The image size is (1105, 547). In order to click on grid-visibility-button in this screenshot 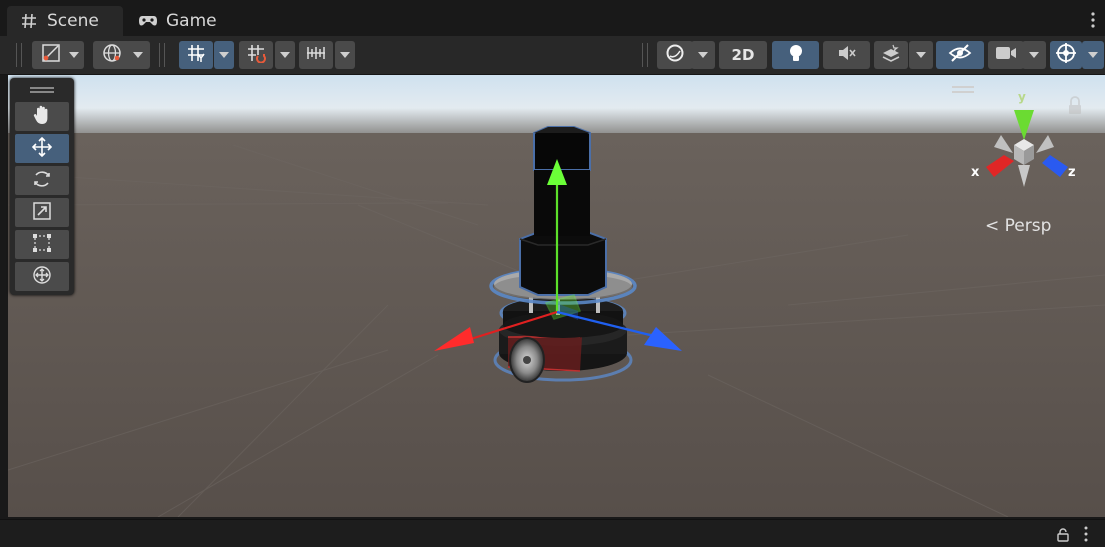, I will do `click(196, 55)`.